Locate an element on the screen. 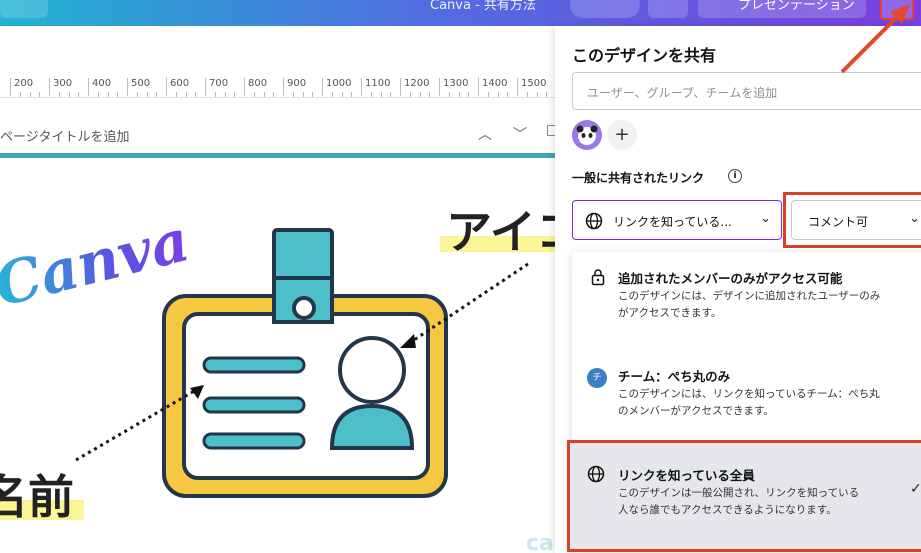  annotation-arrow is located at coordinates (875, 39).